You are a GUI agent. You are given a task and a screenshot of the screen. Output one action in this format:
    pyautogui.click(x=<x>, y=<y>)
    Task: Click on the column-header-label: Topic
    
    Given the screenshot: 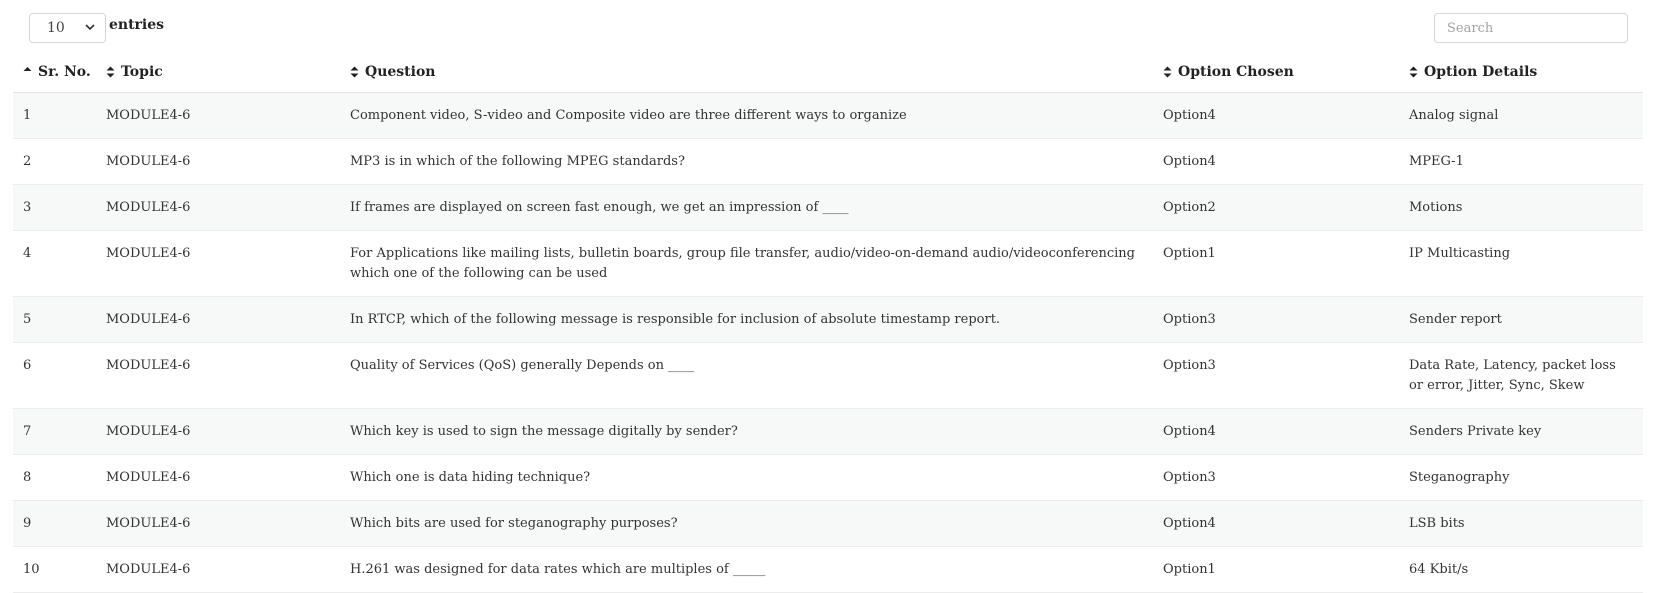 What is the action you would take?
    pyautogui.click(x=142, y=71)
    